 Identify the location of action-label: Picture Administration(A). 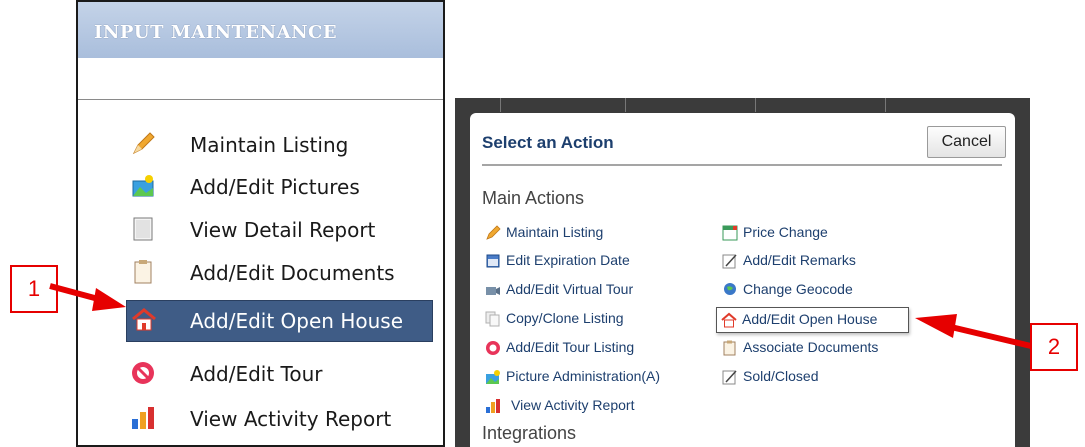
(583, 376).